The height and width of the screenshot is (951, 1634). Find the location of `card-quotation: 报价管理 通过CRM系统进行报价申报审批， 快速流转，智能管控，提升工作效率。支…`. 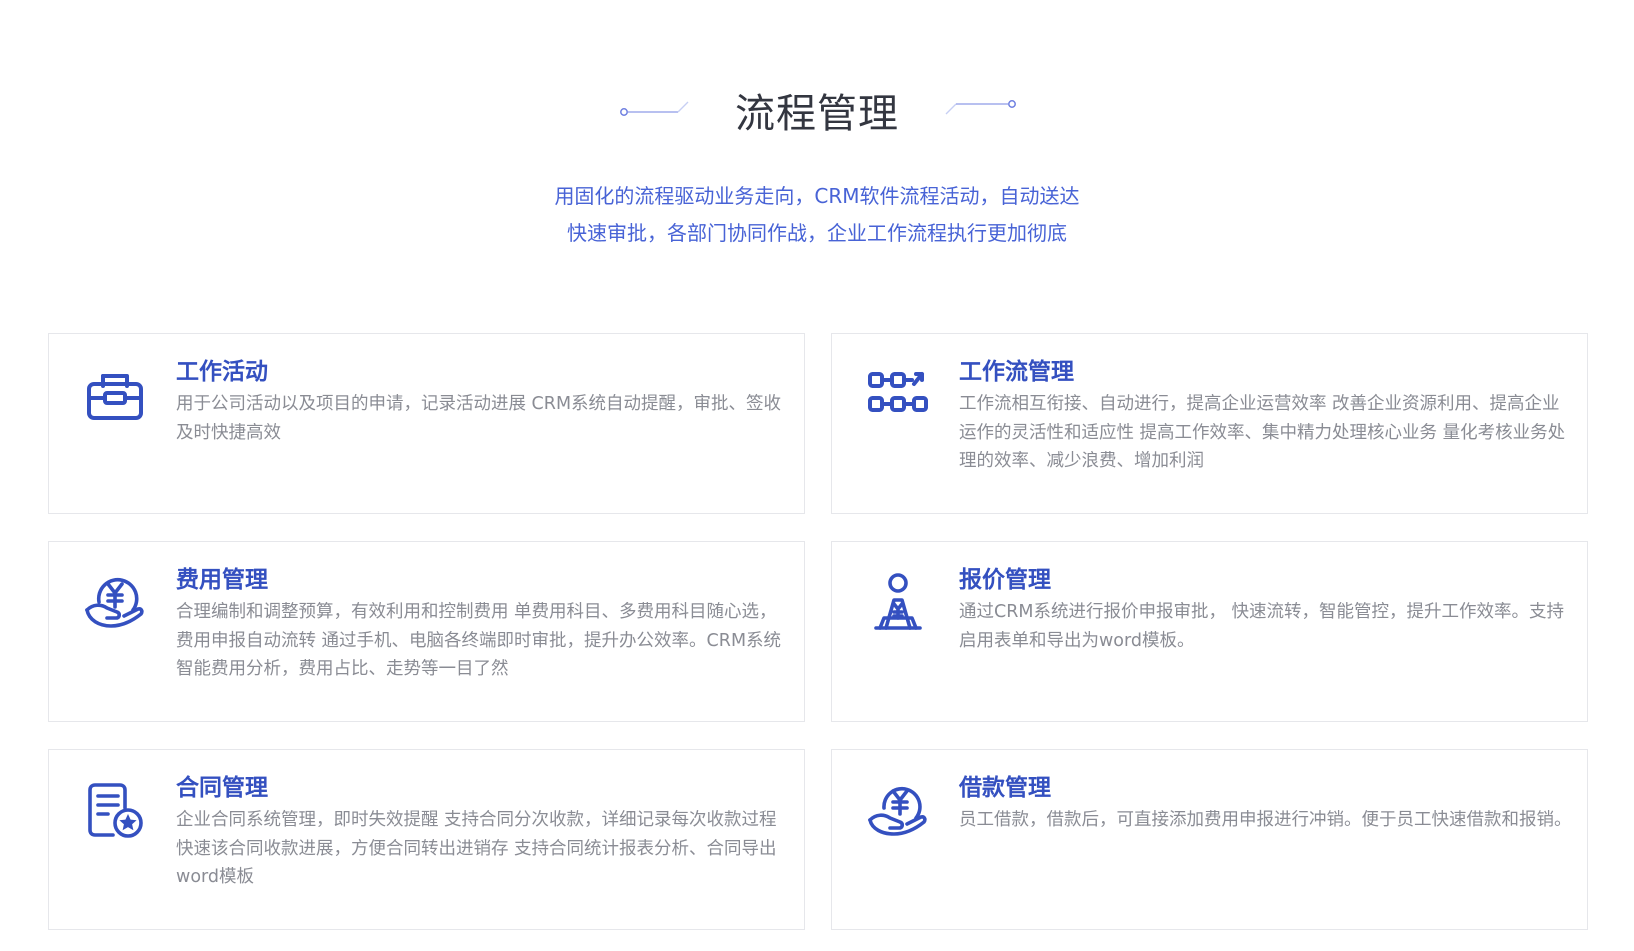

card-quotation: 报价管理 通过CRM系统进行报价申报审批， 快速流转，智能管控，提升工作效率。支… is located at coordinates (1209, 631).